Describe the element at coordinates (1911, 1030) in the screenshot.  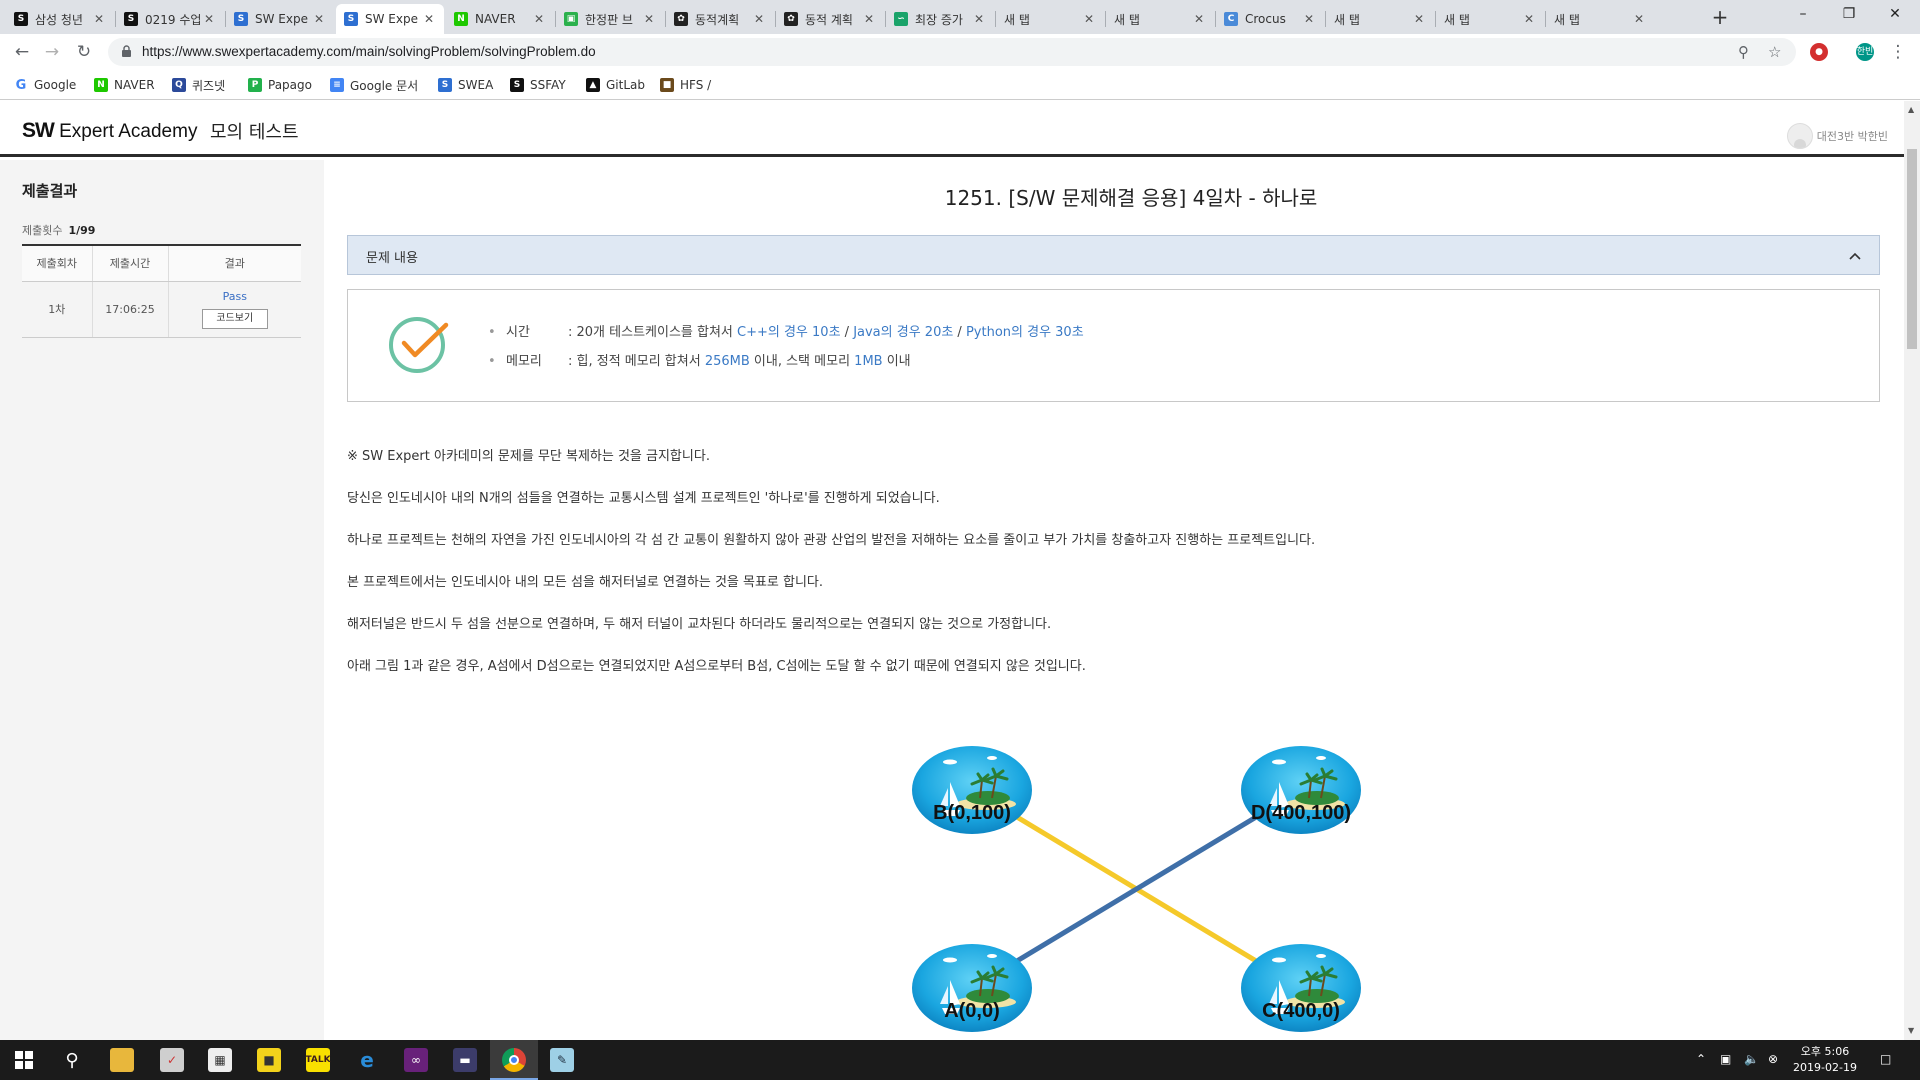
I see `scroll-down-icon: ▼` at that location.